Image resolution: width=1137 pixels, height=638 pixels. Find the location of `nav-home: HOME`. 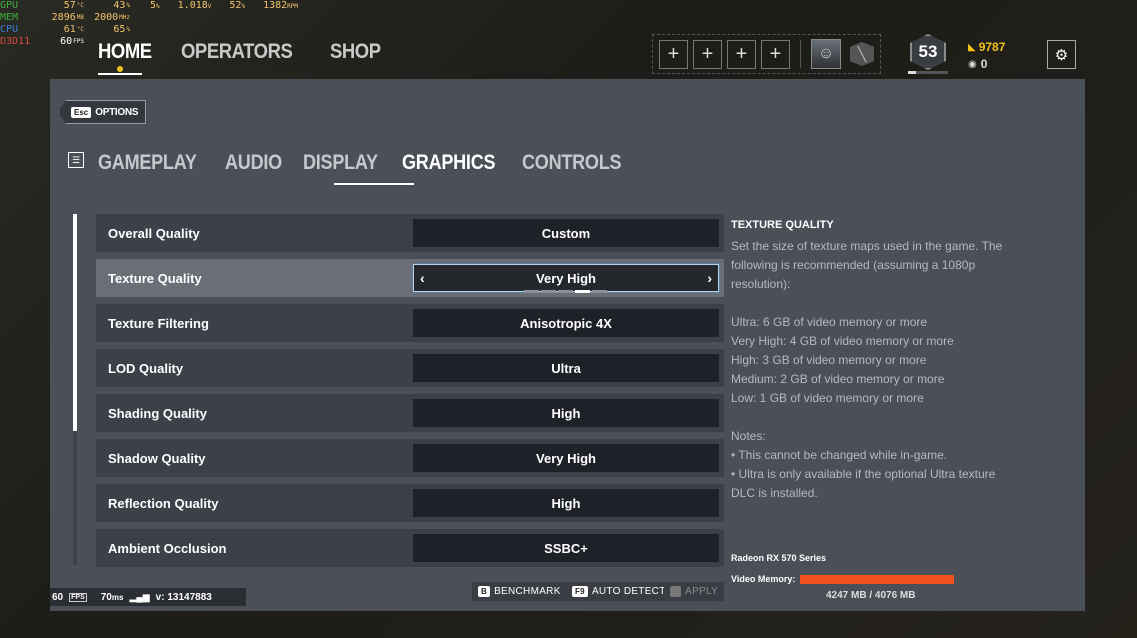

nav-home: HOME is located at coordinates (125, 52).